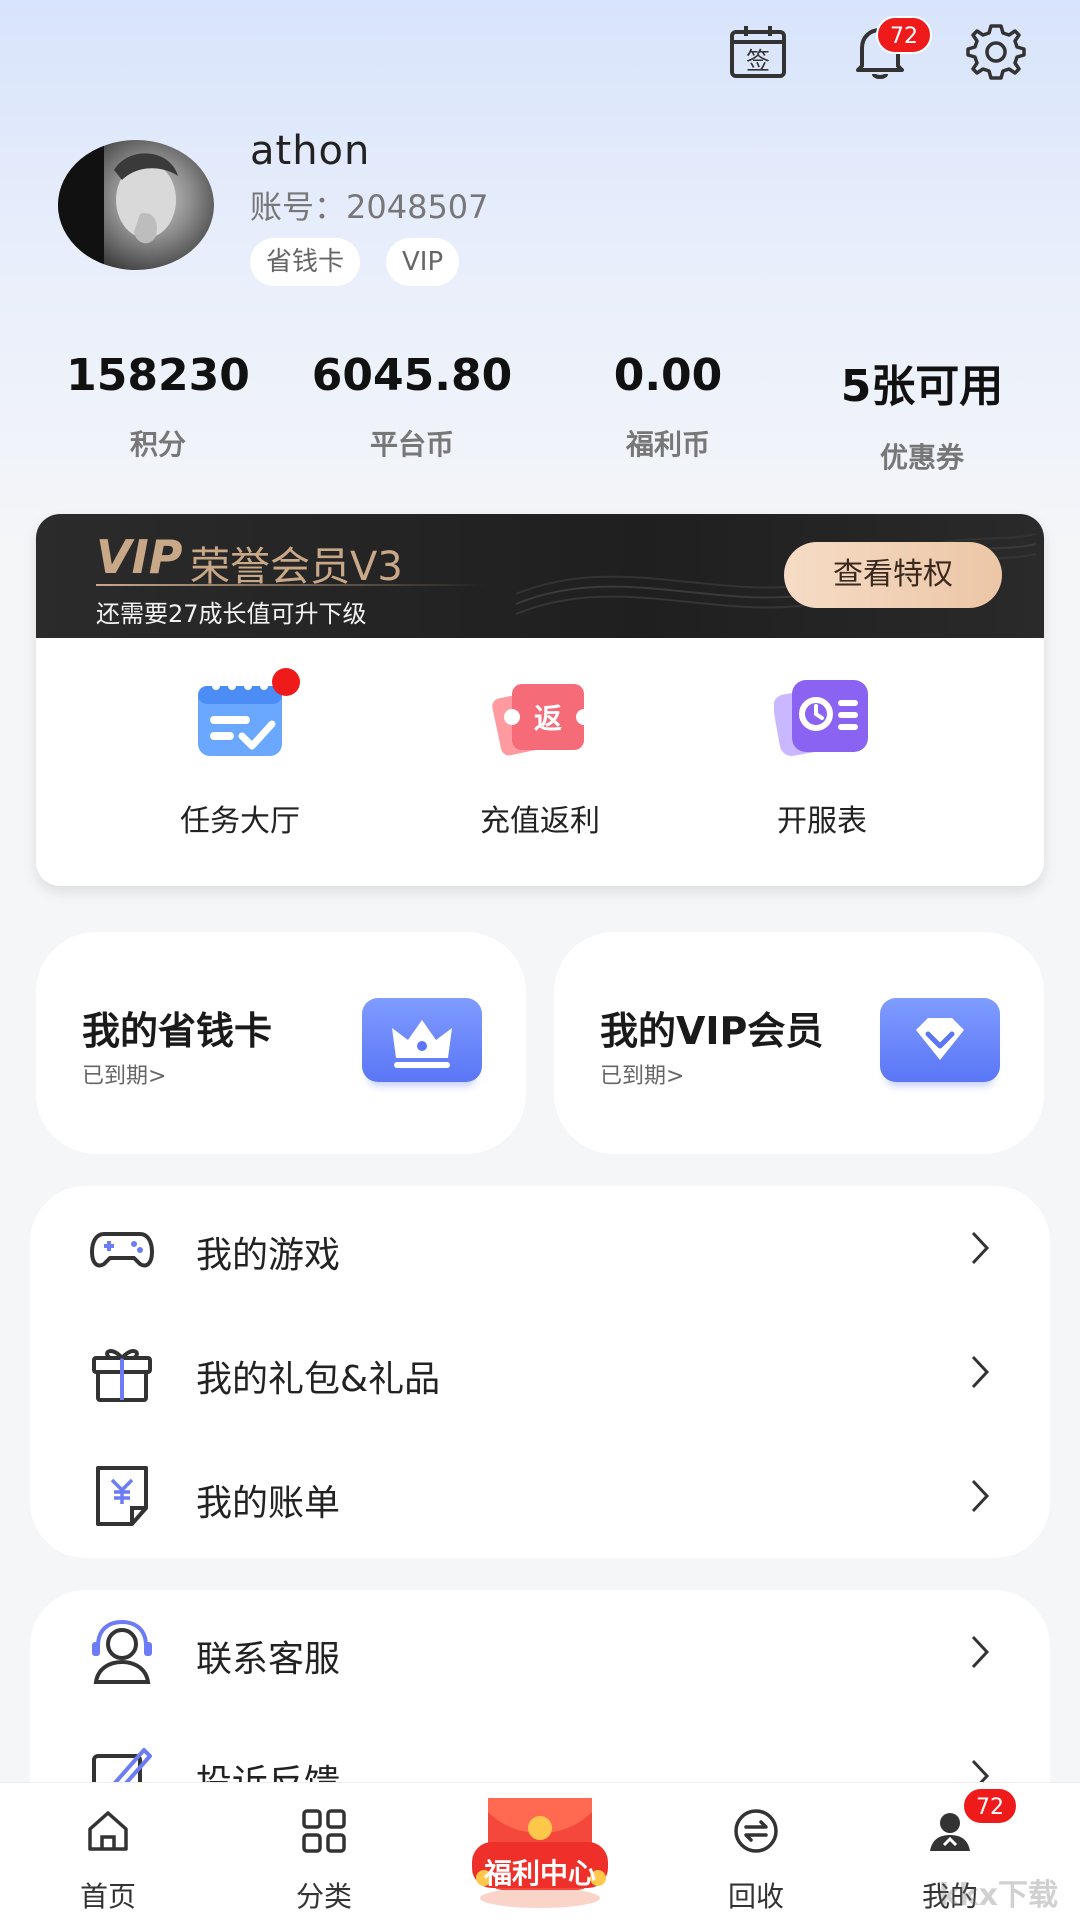 This screenshot has width=1080, height=1920. Describe the element at coordinates (668, 406) in the screenshot. I see `stat-welfare-coin: 0.00 福利币` at that location.